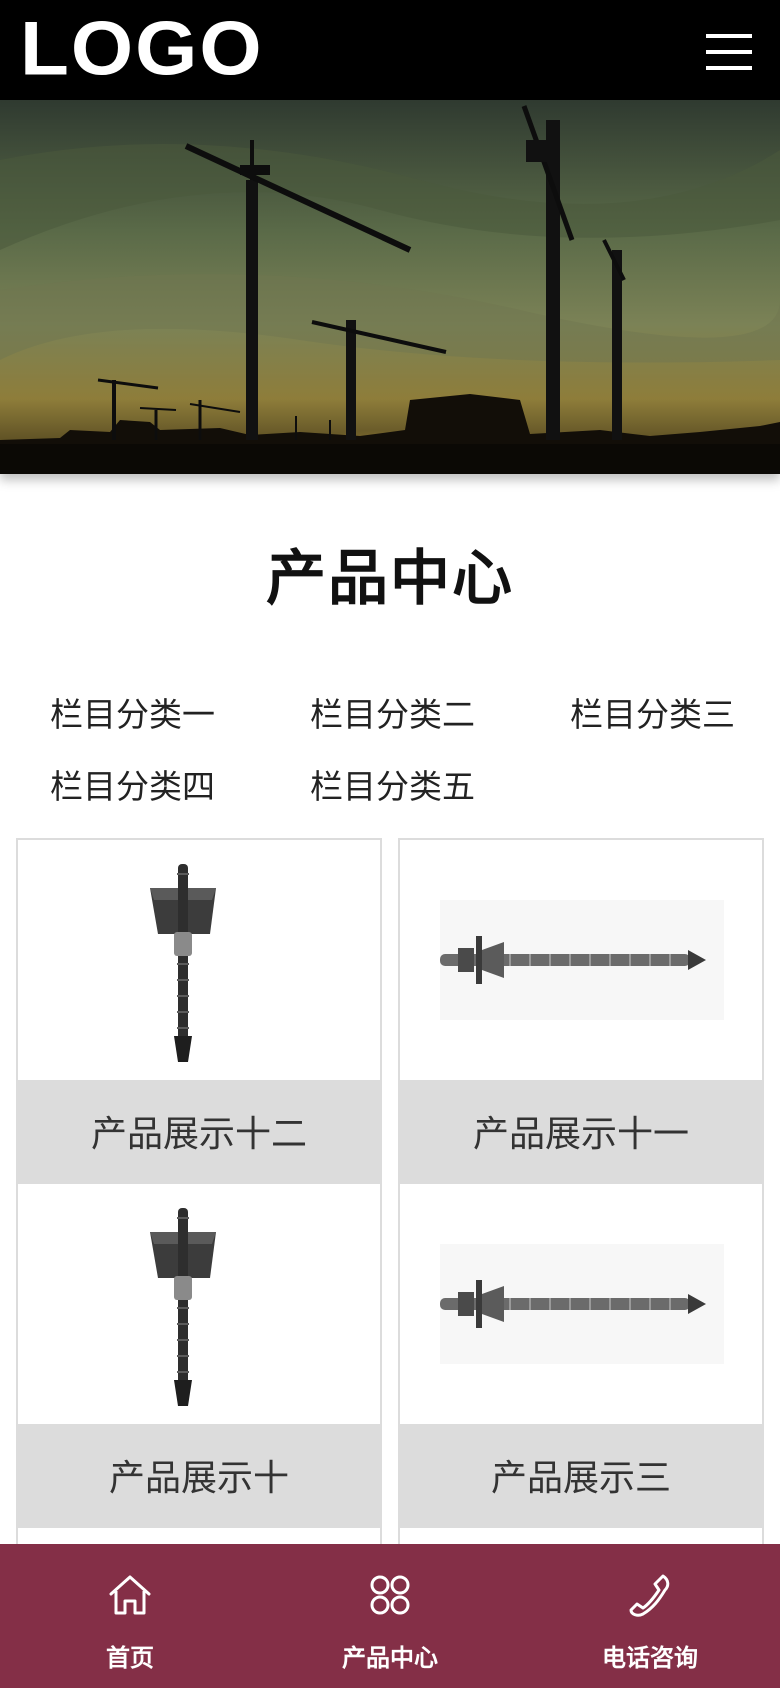  I want to click on category-link-3: 栏目分类三, so click(652, 712).